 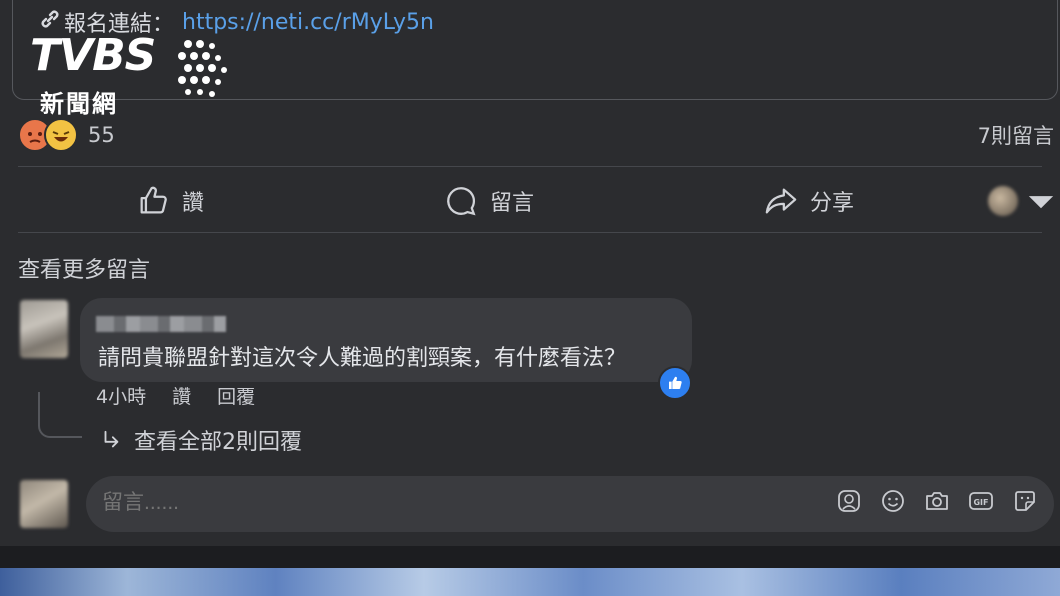 I want to click on comment-like-link: 讚, so click(x=181, y=395).